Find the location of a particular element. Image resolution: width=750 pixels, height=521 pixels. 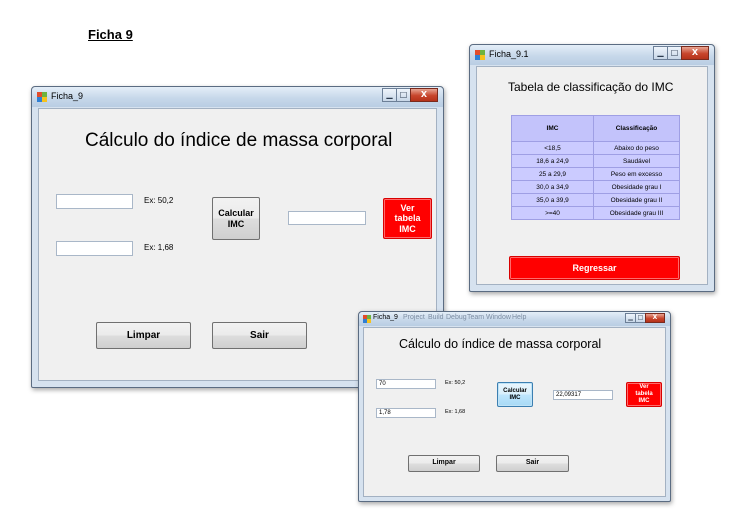

resultado-output: 22,09317 is located at coordinates (583, 395).